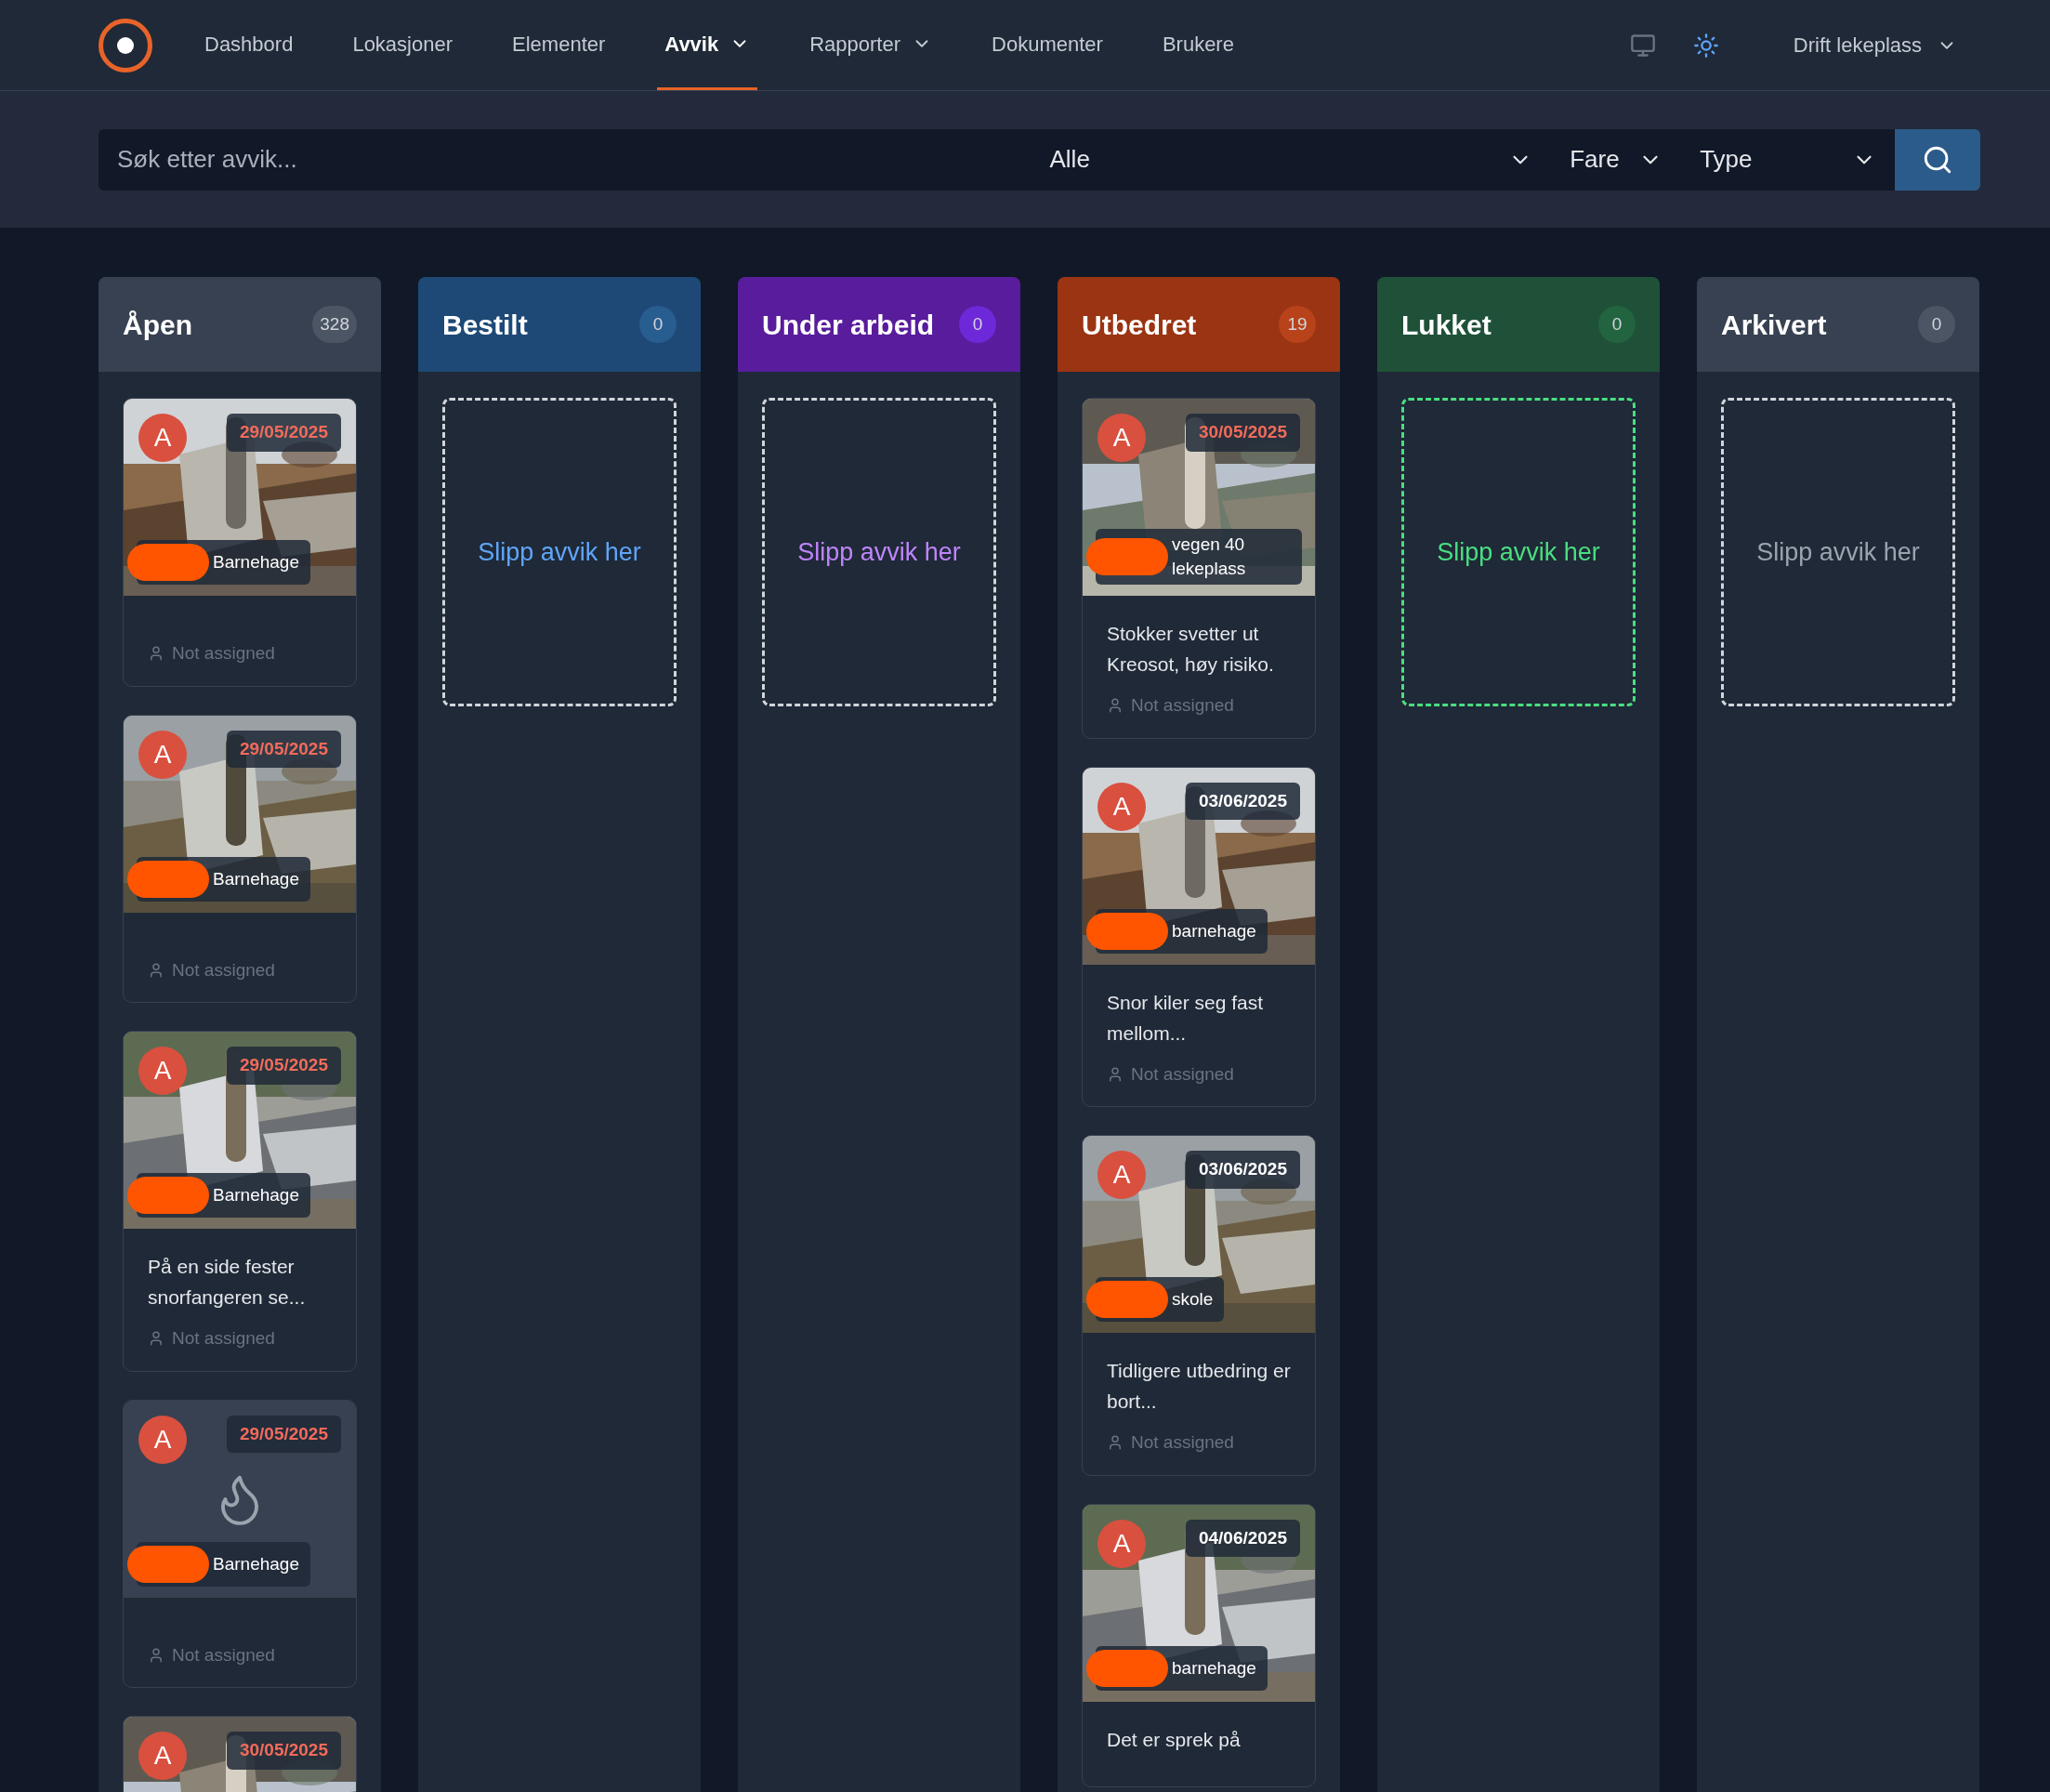  What do you see at coordinates (1789, 159) in the screenshot?
I see `filter-dropdown: Type` at bounding box center [1789, 159].